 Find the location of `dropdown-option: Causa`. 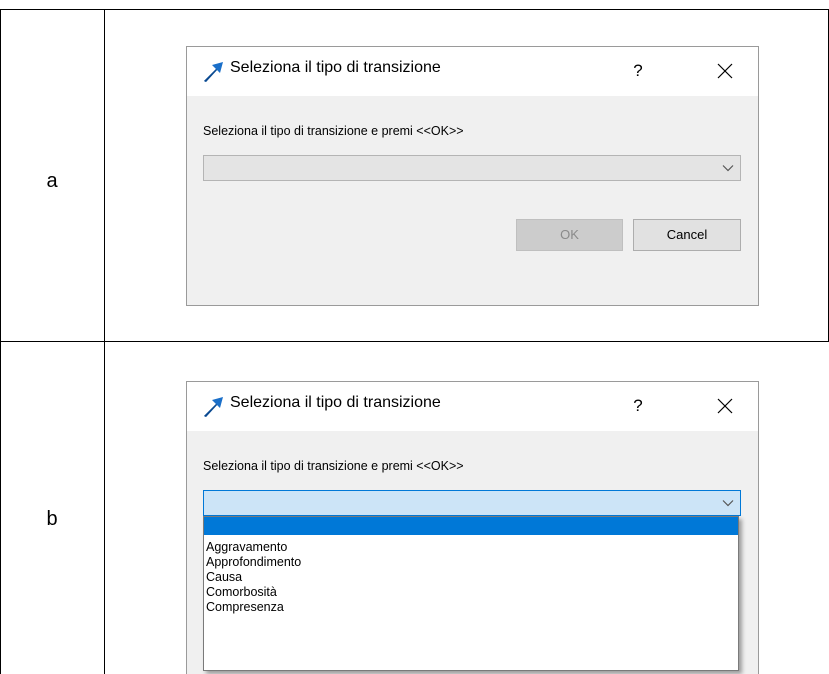

dropdown-option: Causa is located at coordinates (471, 577).